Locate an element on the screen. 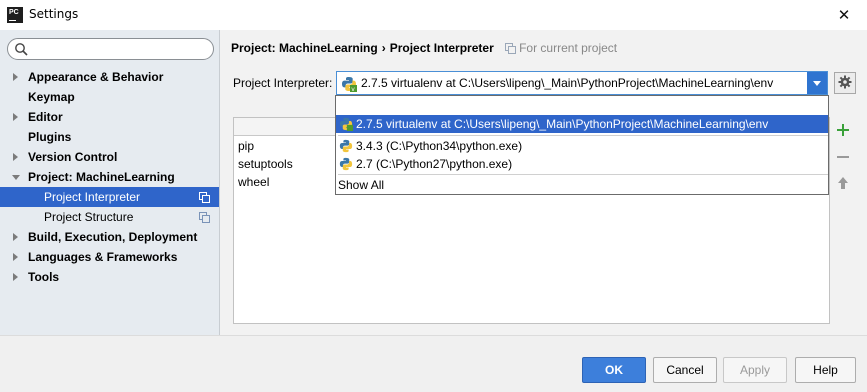 The image size is (867, 392). sidebar-item-editor: Editor is located at coordinates (109, 117).